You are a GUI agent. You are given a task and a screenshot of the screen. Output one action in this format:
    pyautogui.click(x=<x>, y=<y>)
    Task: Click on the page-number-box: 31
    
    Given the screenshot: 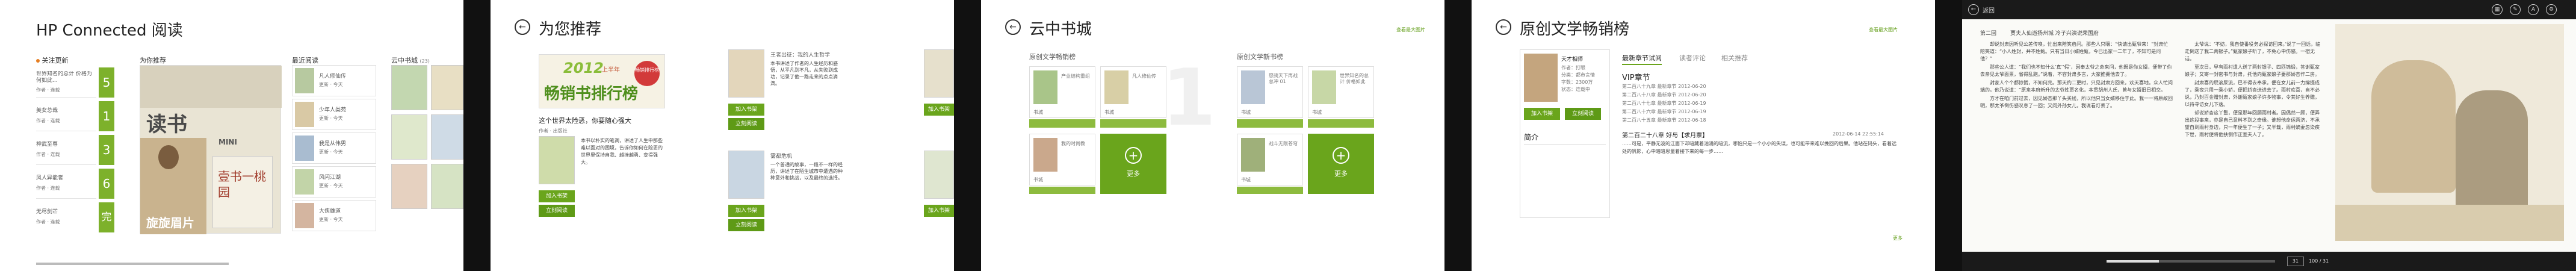 What is the action you would take?
    pyautogui.click(x=2295, y=261)
    